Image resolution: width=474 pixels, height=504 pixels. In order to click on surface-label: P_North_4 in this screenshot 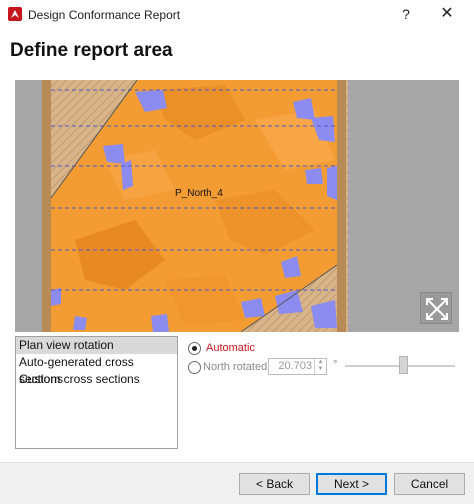, I will do `click(199, 193)`.